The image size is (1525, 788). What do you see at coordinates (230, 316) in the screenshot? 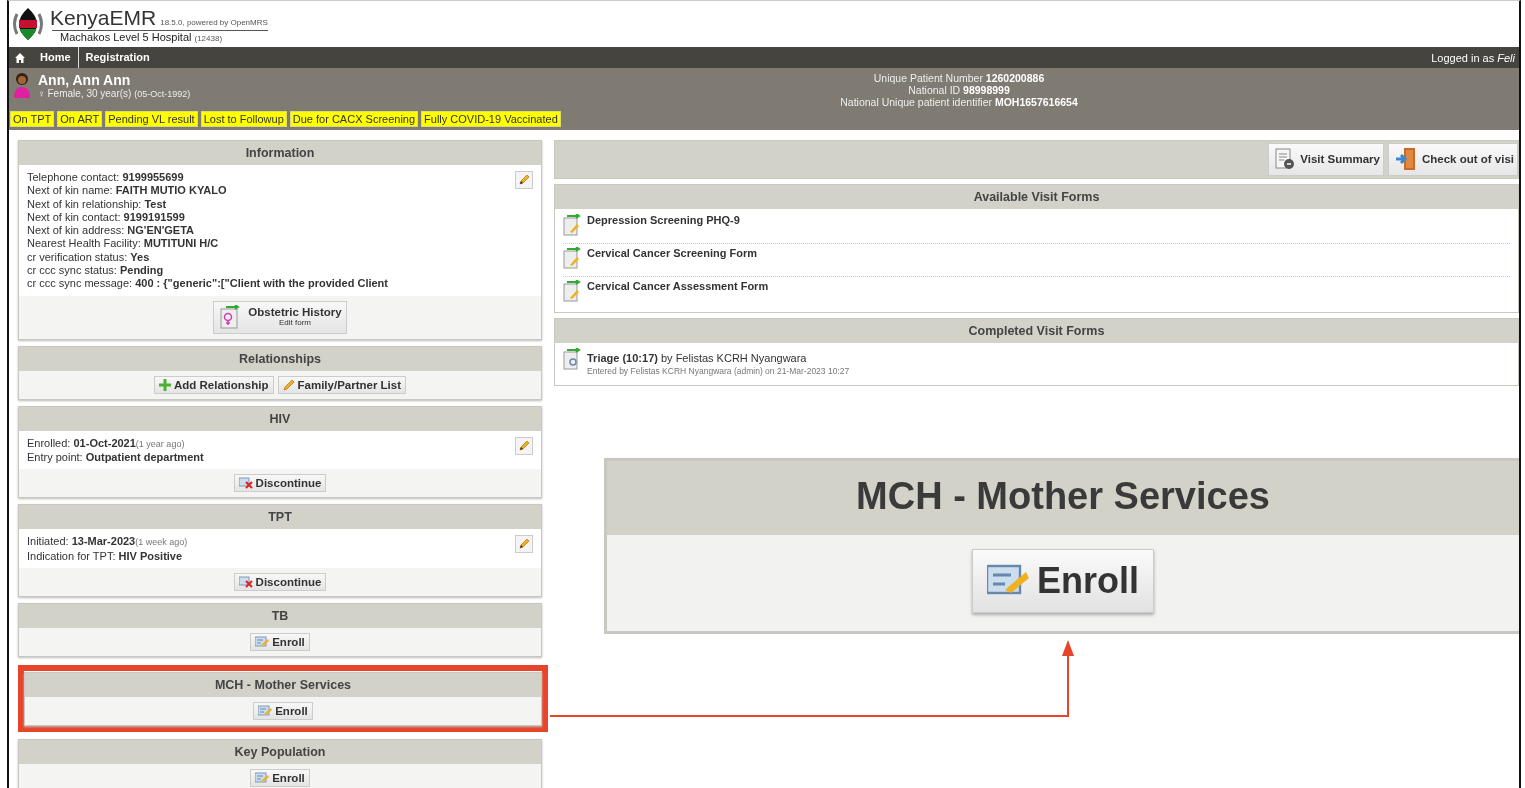
I see `female-form-icon` at bounding box center [230, 316].